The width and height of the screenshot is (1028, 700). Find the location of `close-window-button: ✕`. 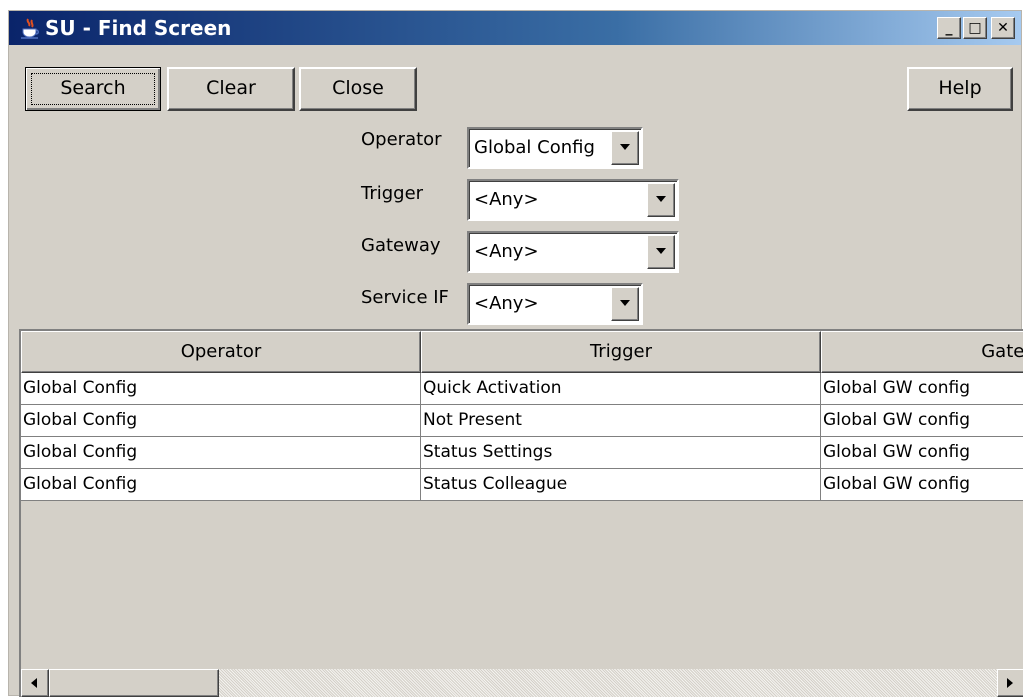

close-window-button: ✕ is located at coordinates (1003, 28).